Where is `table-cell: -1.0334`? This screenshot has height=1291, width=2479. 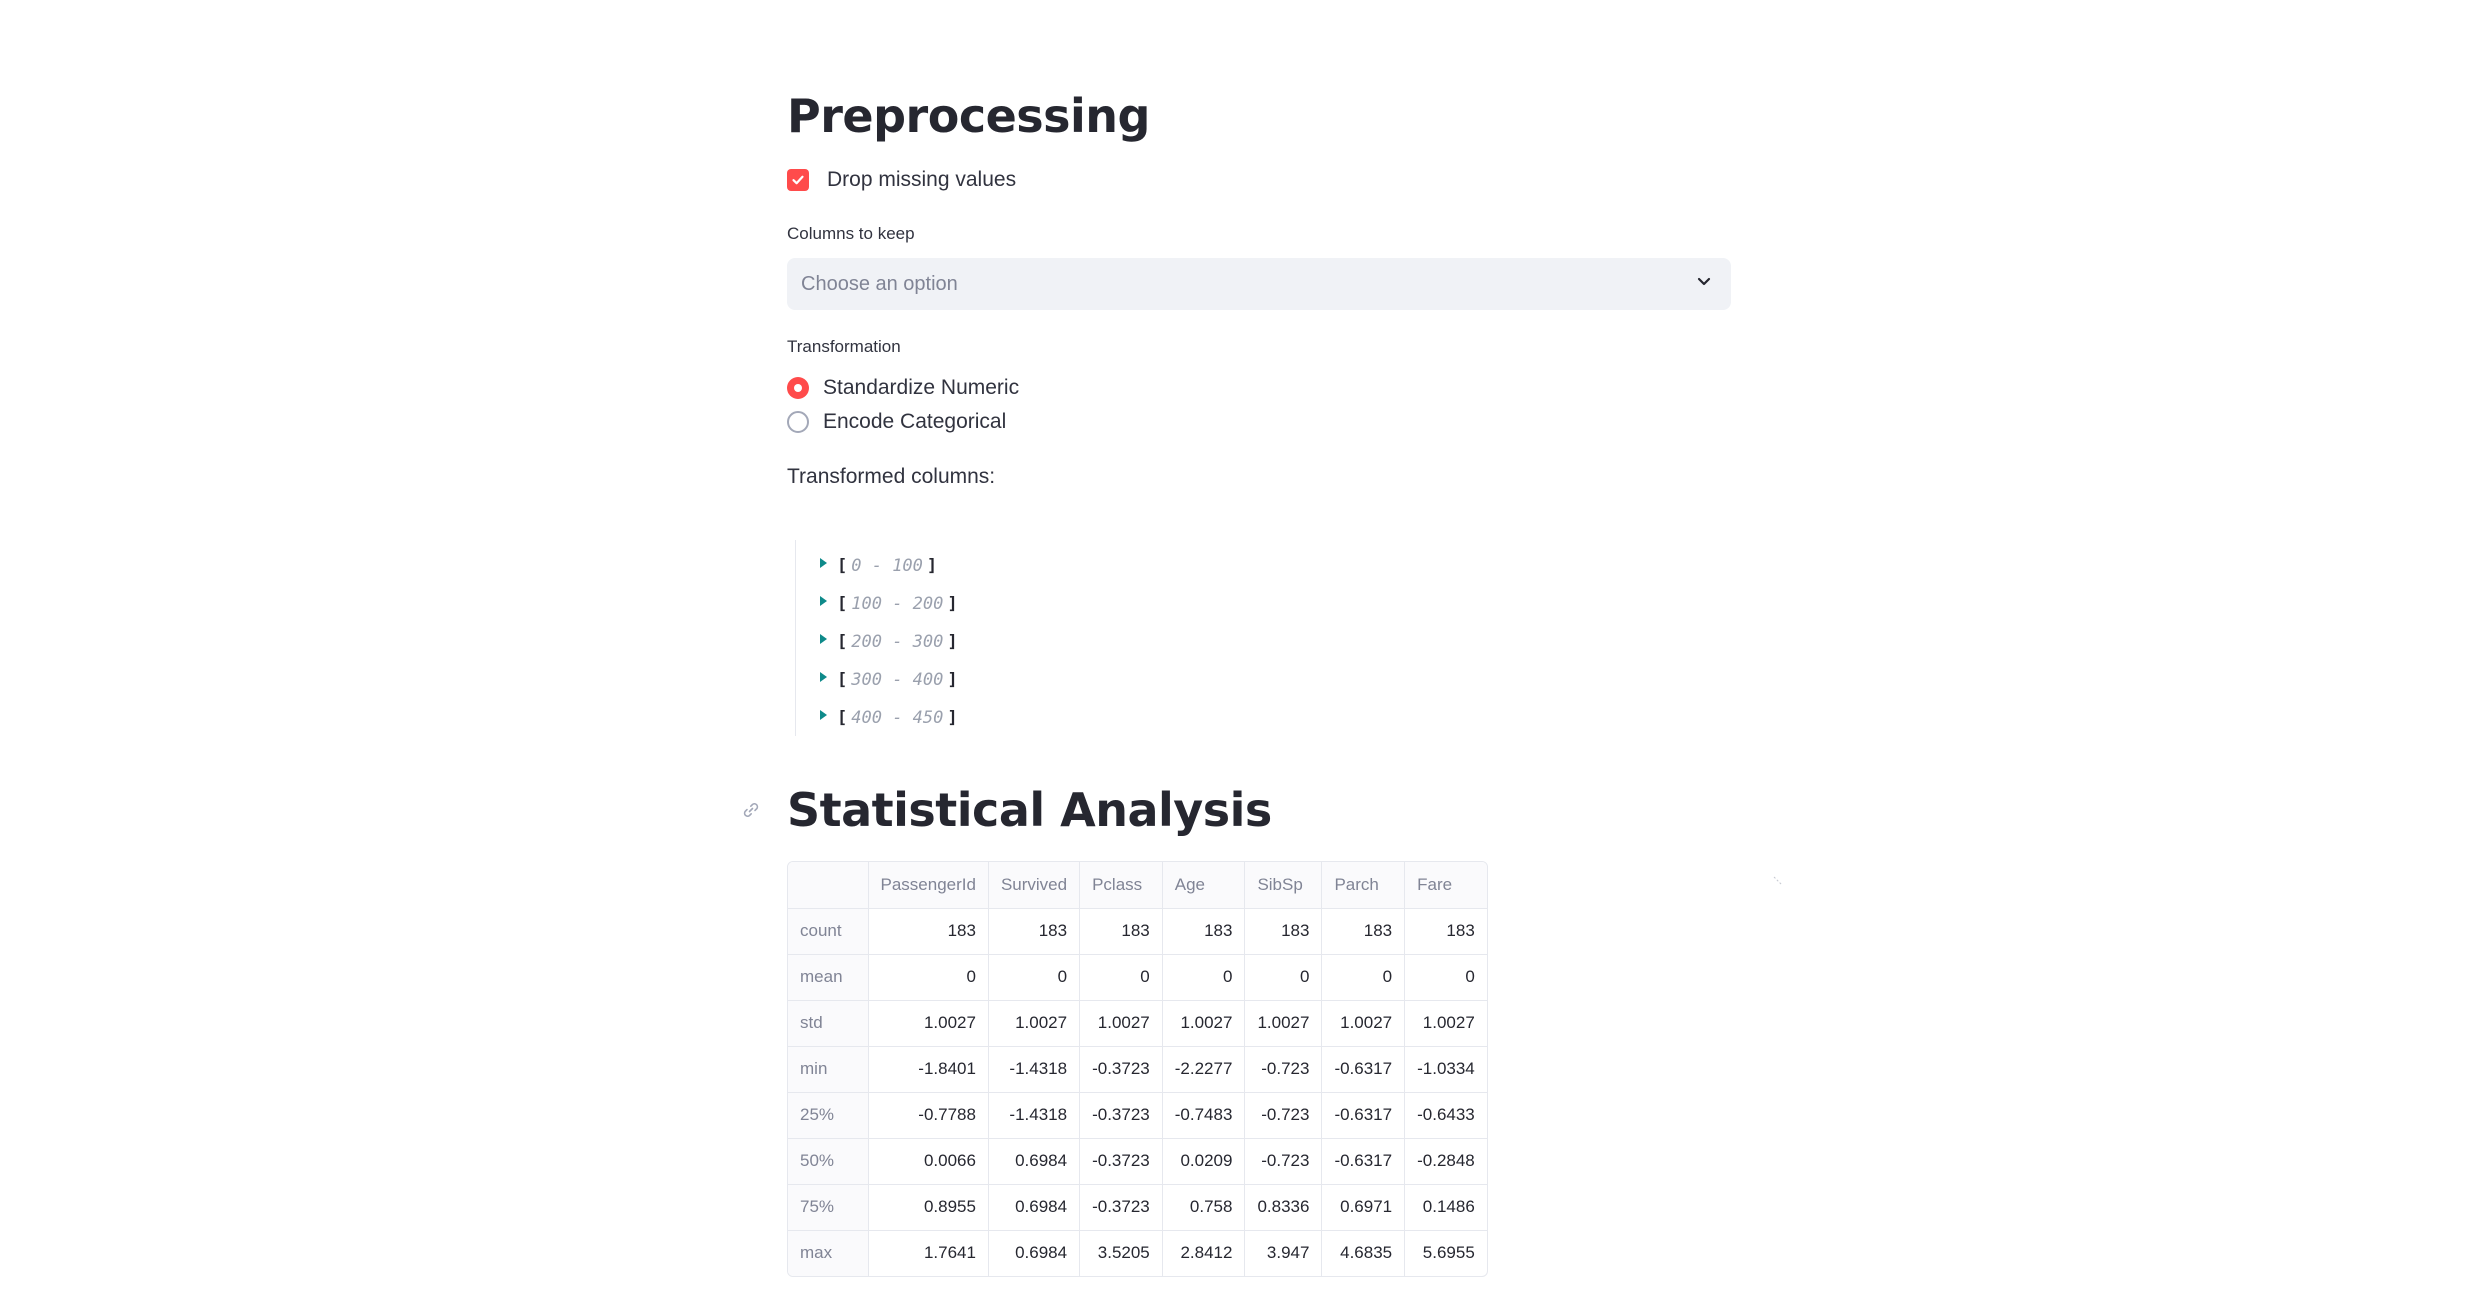
table-cell: -1.0334 is located at coordinates (1445, 1069).